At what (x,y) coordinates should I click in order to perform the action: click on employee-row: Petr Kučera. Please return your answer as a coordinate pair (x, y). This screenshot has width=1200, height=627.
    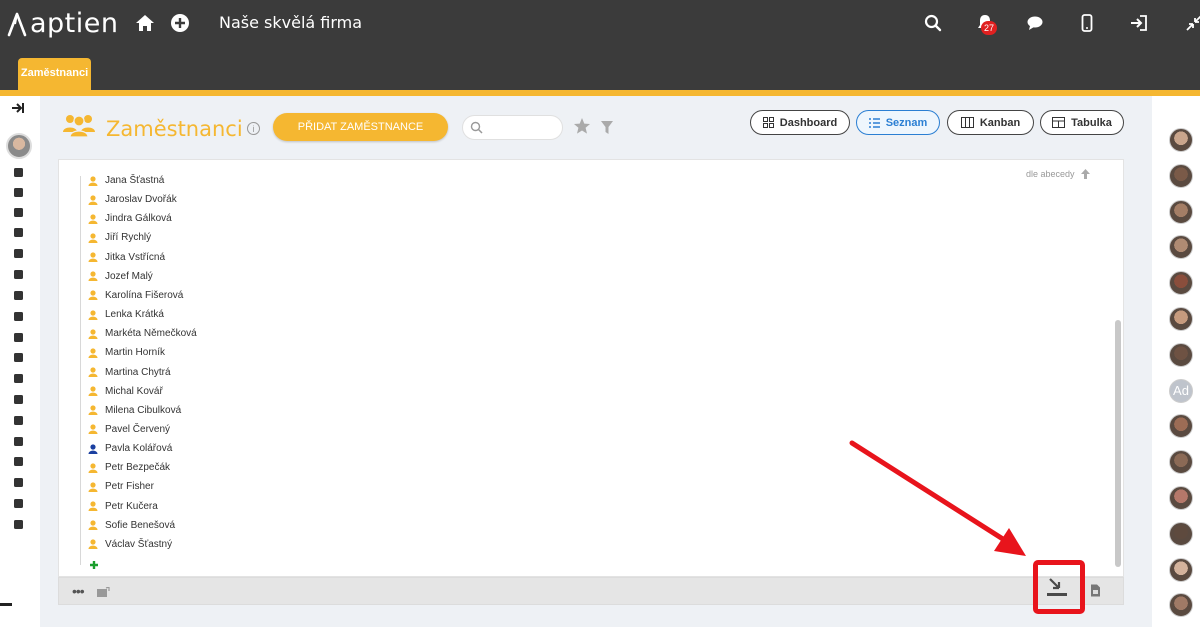
    Looking at the image, I should click on (123, 506).